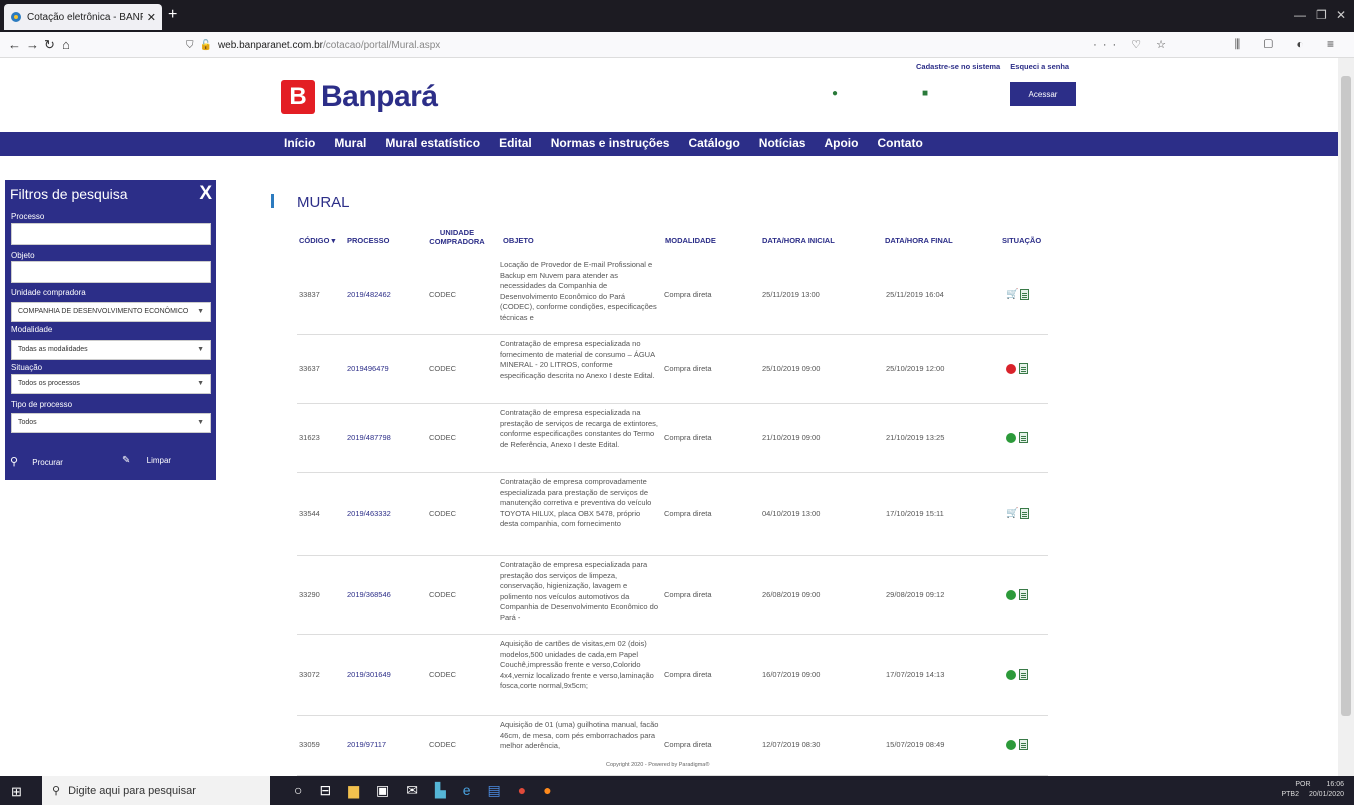 The image size is (1354, 805). What do you see at coordinates (1290, 794) in the screenshot?
I see `tray-layout: PTB2` at bounding box center [1290, 794].